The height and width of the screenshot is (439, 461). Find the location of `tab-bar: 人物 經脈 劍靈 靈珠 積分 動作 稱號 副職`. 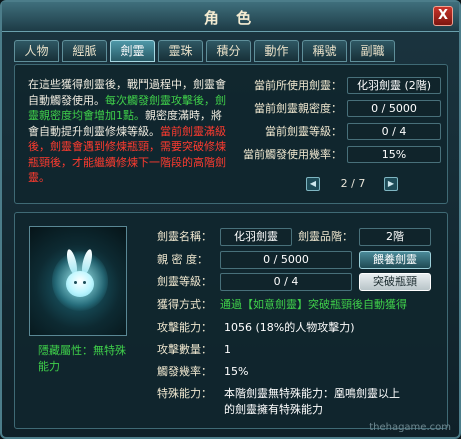

tab-bar: 人物 經脈 劍靈 靈珠 積分 動作 稱號 副職 is located at coordinates (204, 51).